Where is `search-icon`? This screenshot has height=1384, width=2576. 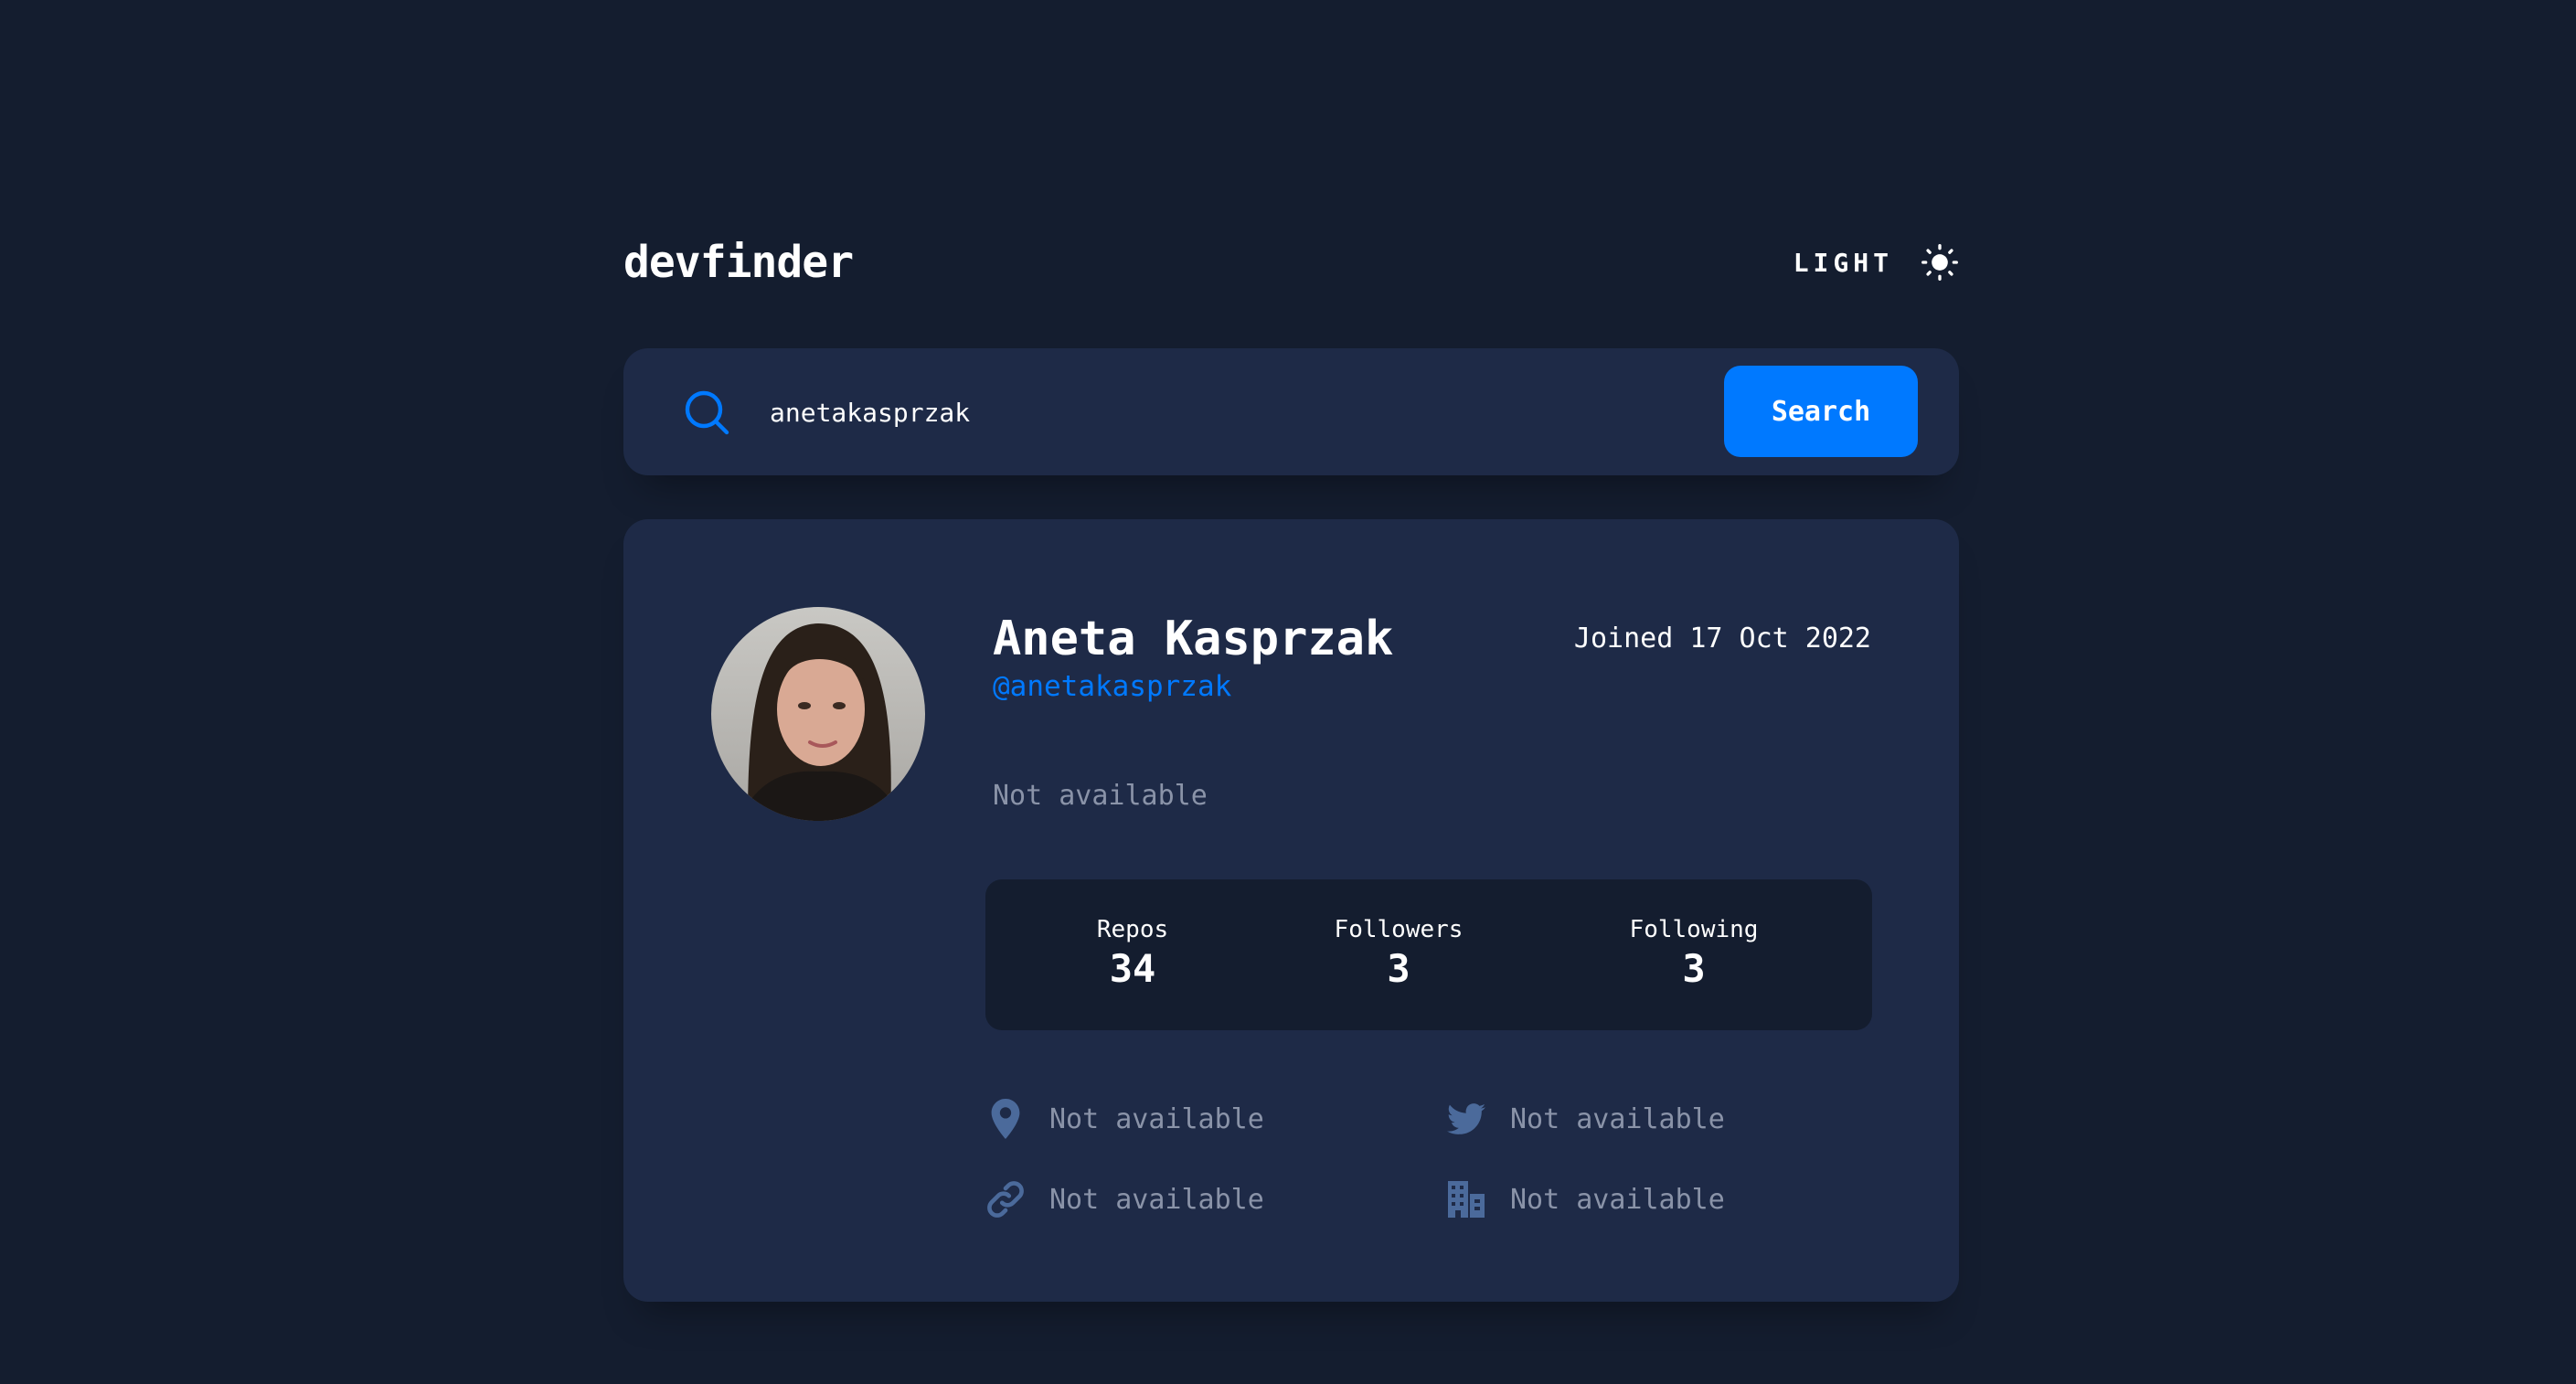
search-icon is located at coordinates (707, 412).